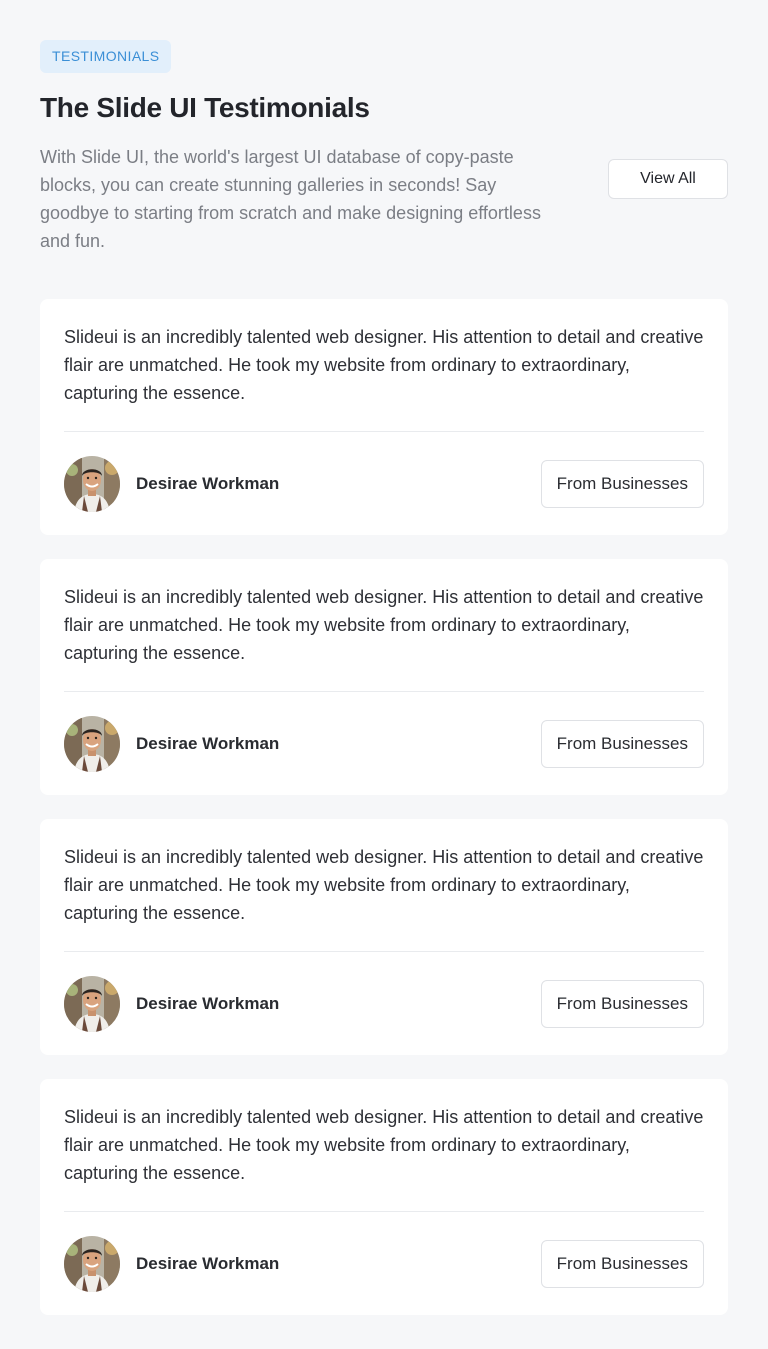  I want to click on section-title: The Slide UI Testimonials, so click(205, 107).